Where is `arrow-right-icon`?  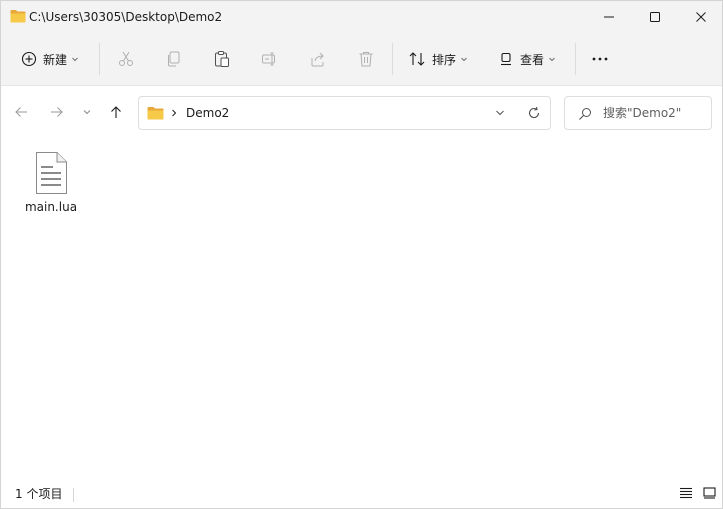 arrow-right-icon is located at coordinates (57, 112).